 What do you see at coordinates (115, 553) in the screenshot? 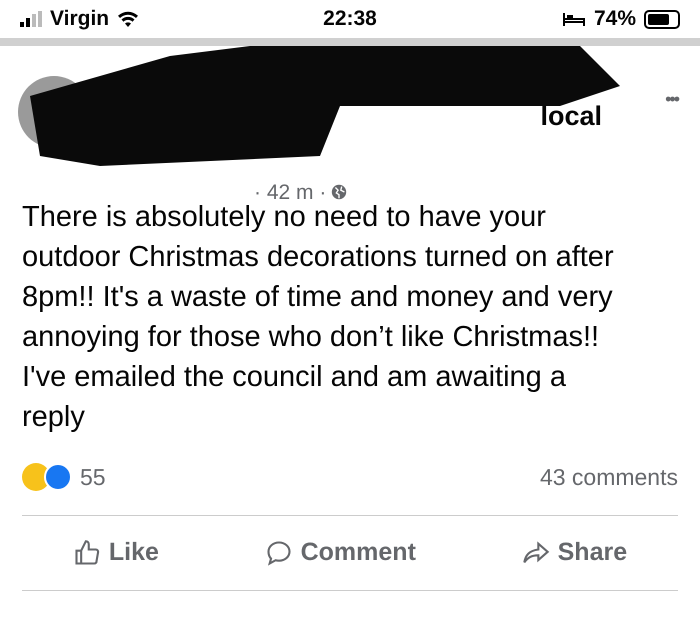
I see `post-action-button: Like` at bounding box center [115, 553].